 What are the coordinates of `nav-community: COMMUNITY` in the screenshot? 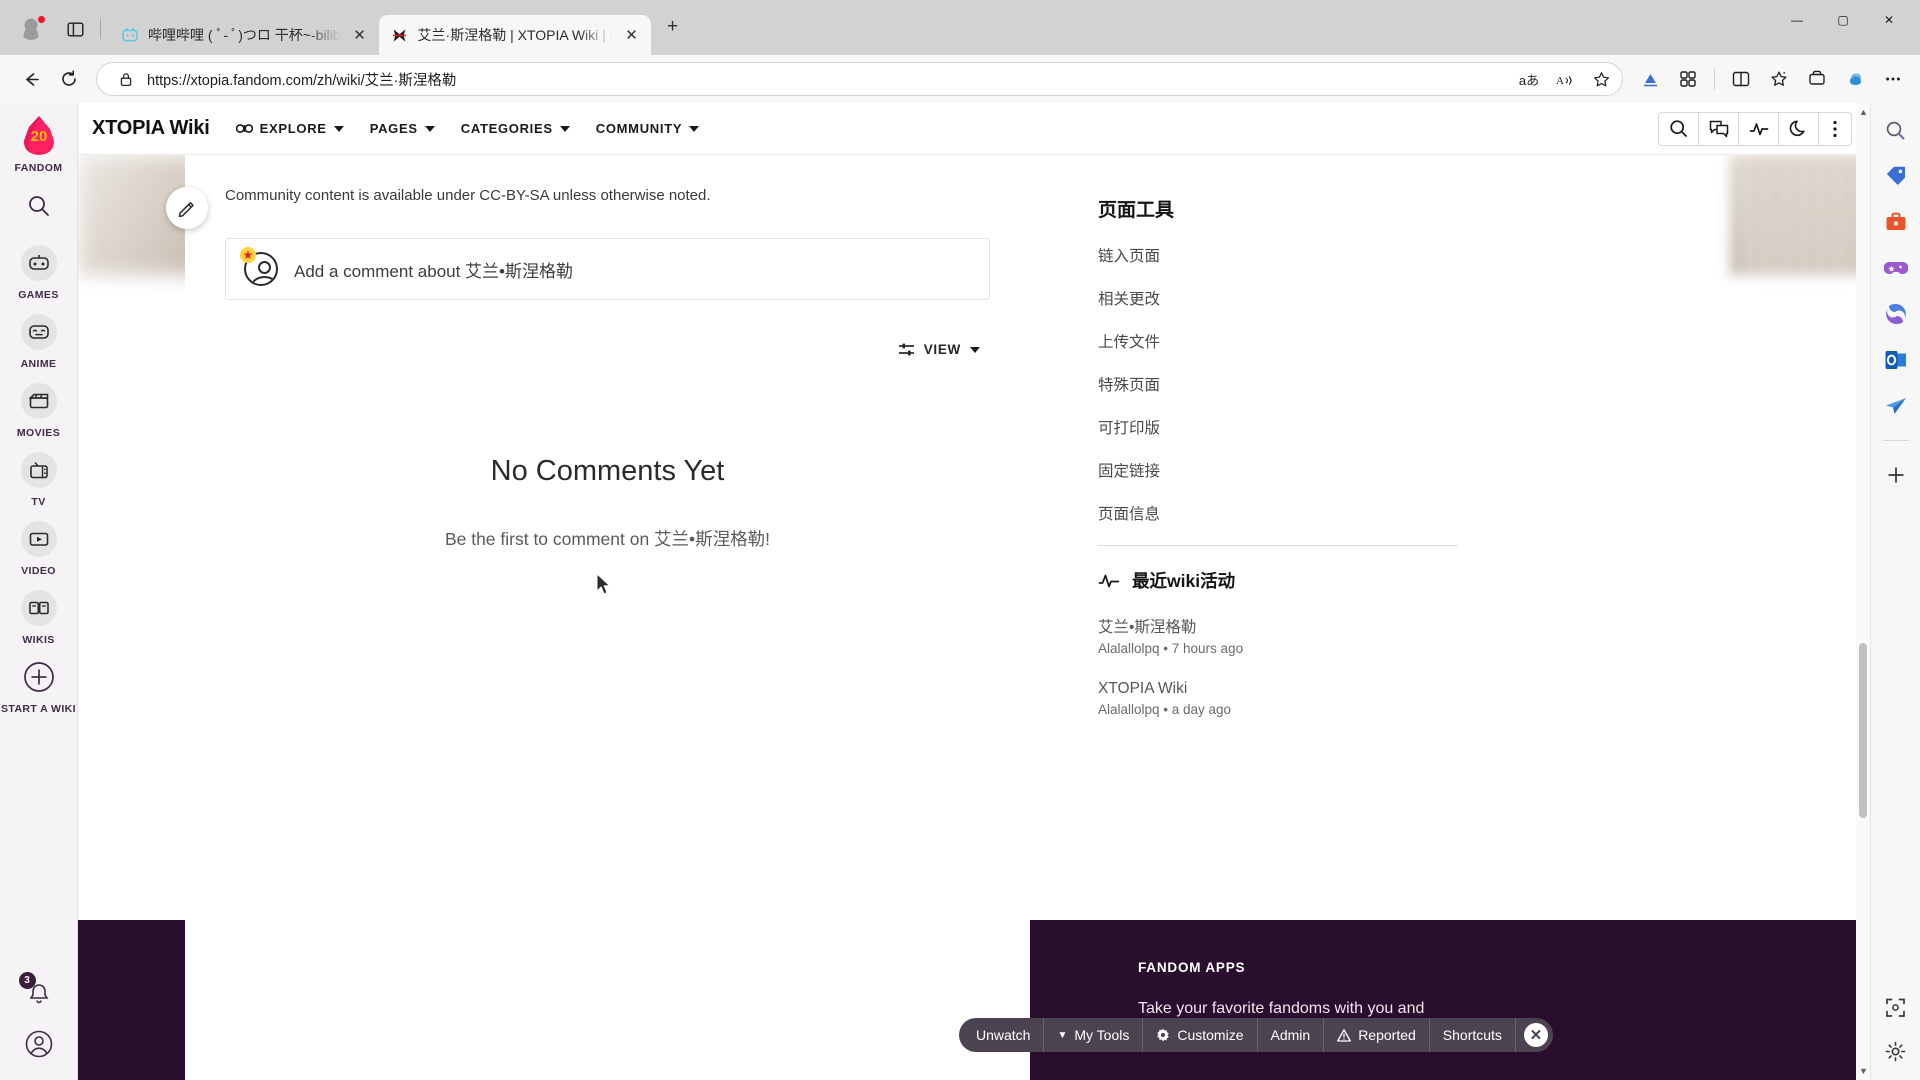 It's located at (648, 128).